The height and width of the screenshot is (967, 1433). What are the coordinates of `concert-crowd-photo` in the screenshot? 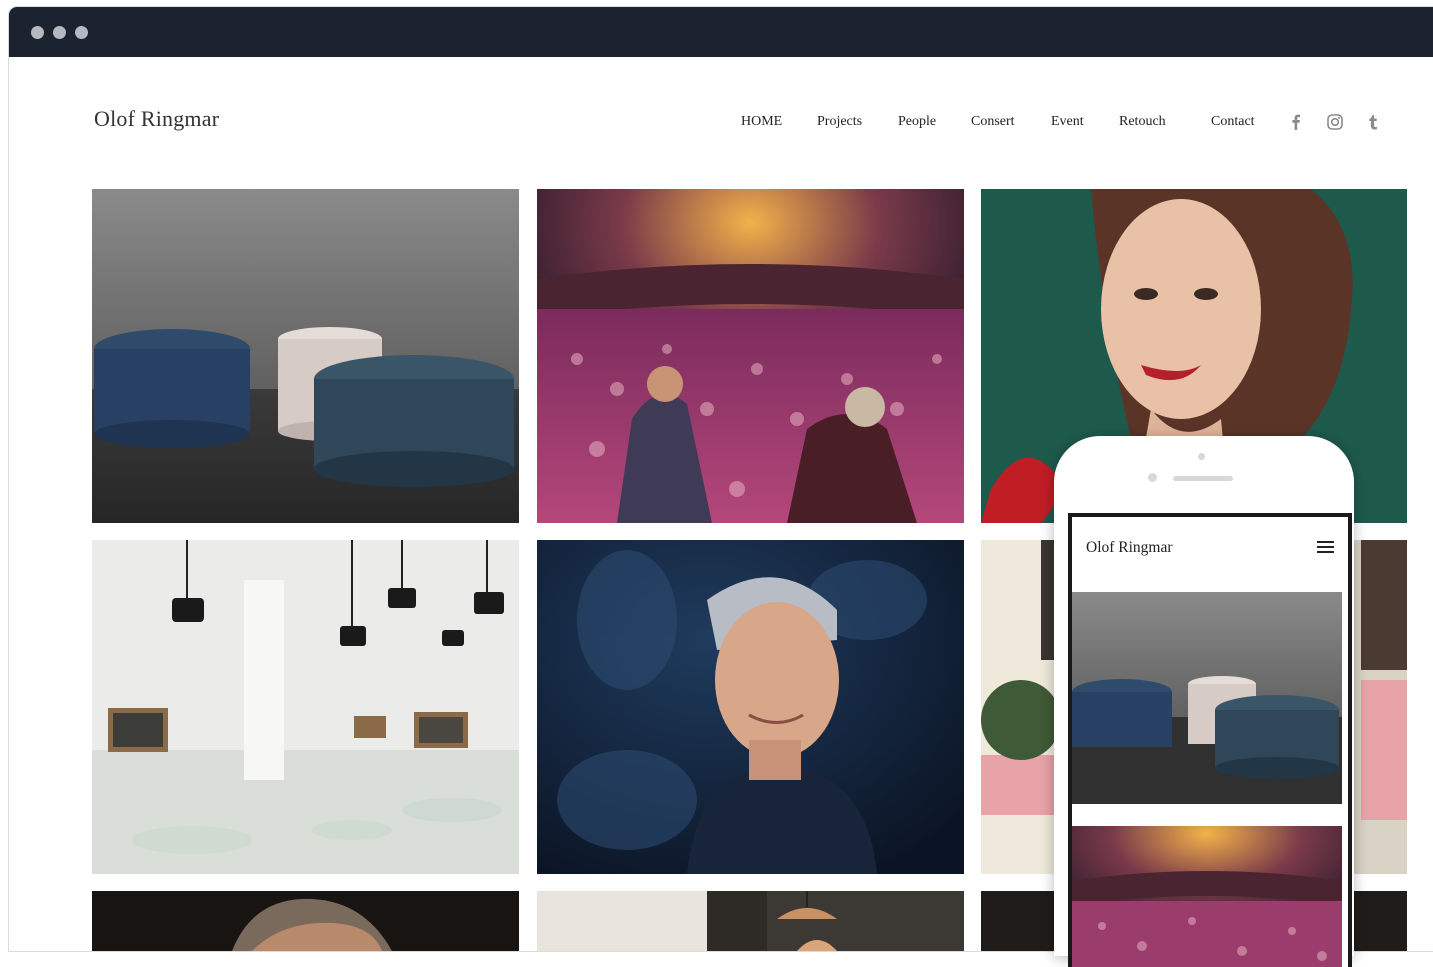 It's located at (750, 356).